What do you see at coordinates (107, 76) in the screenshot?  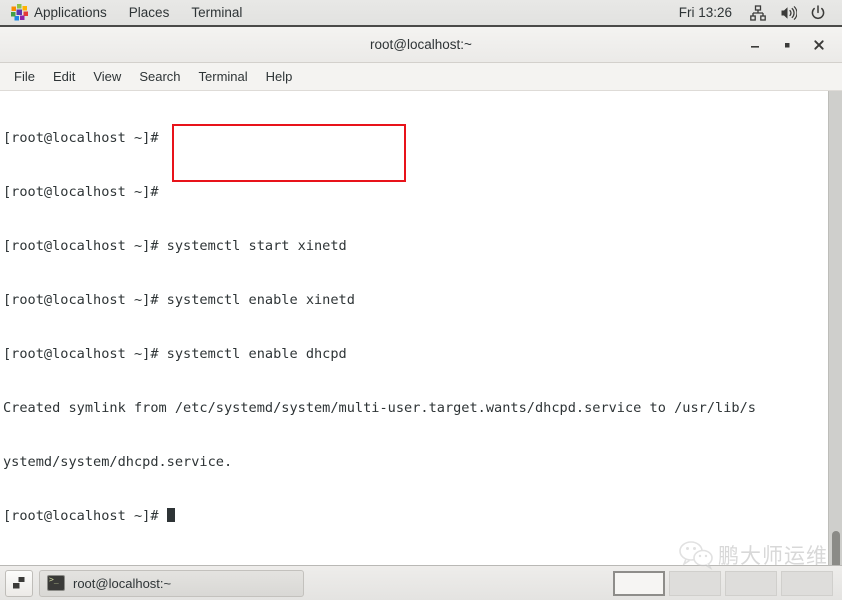 I see `menu-view: View` at bounding box center [107, 76].